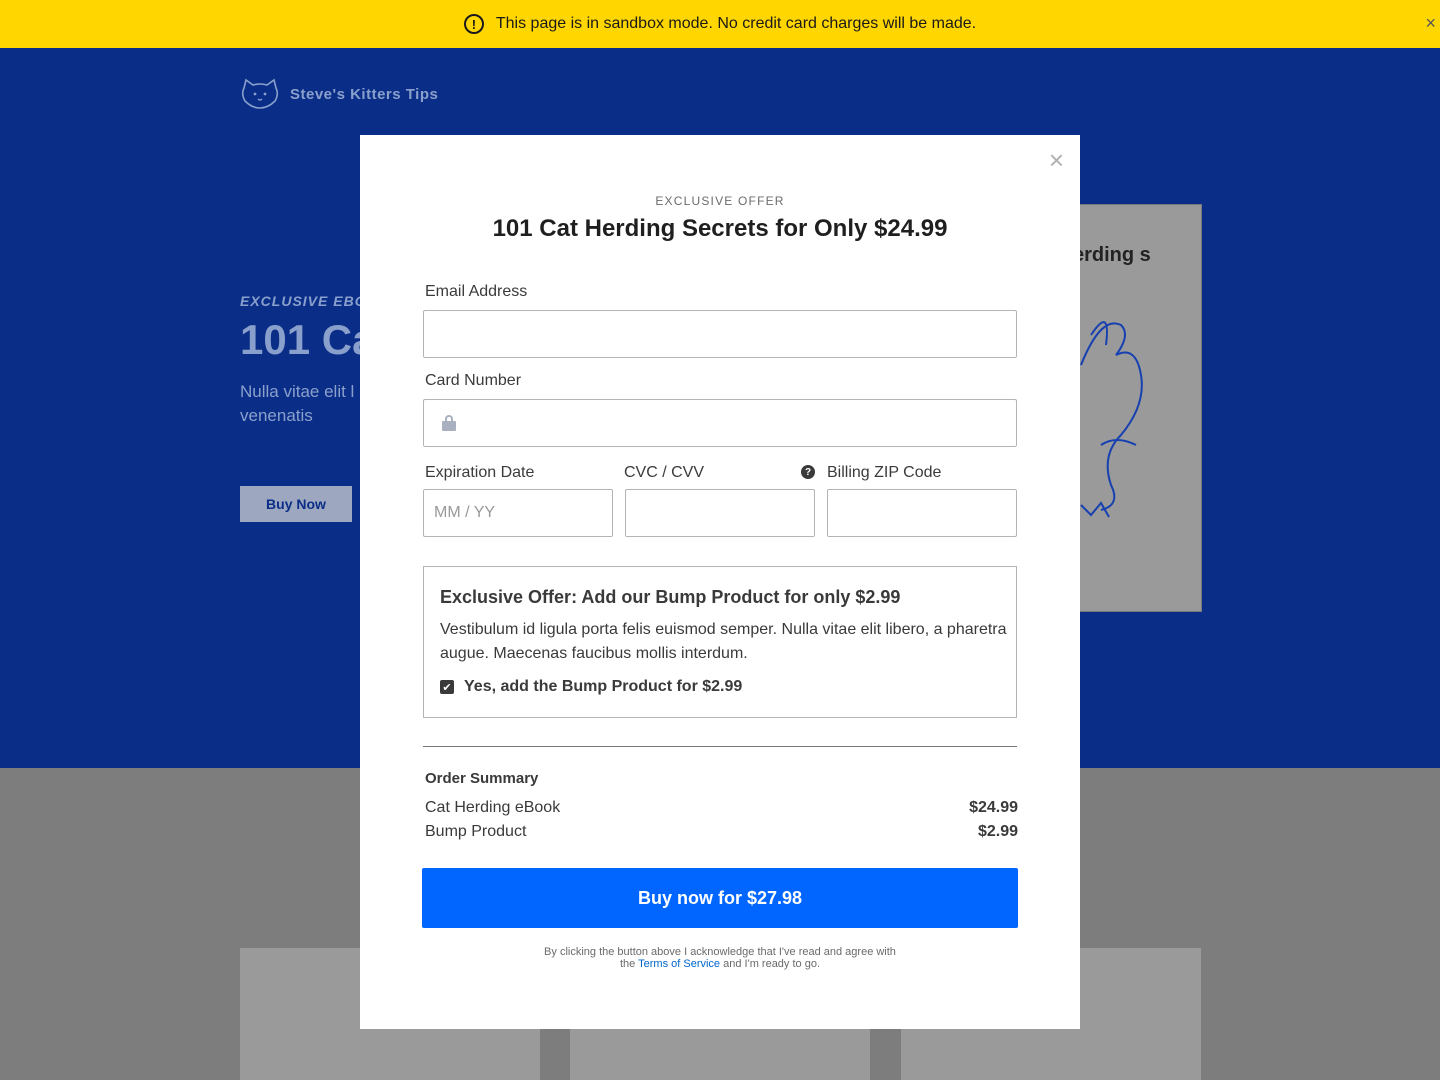  I want to click on legal-after: and I'm ready to go., so click(772, 964).